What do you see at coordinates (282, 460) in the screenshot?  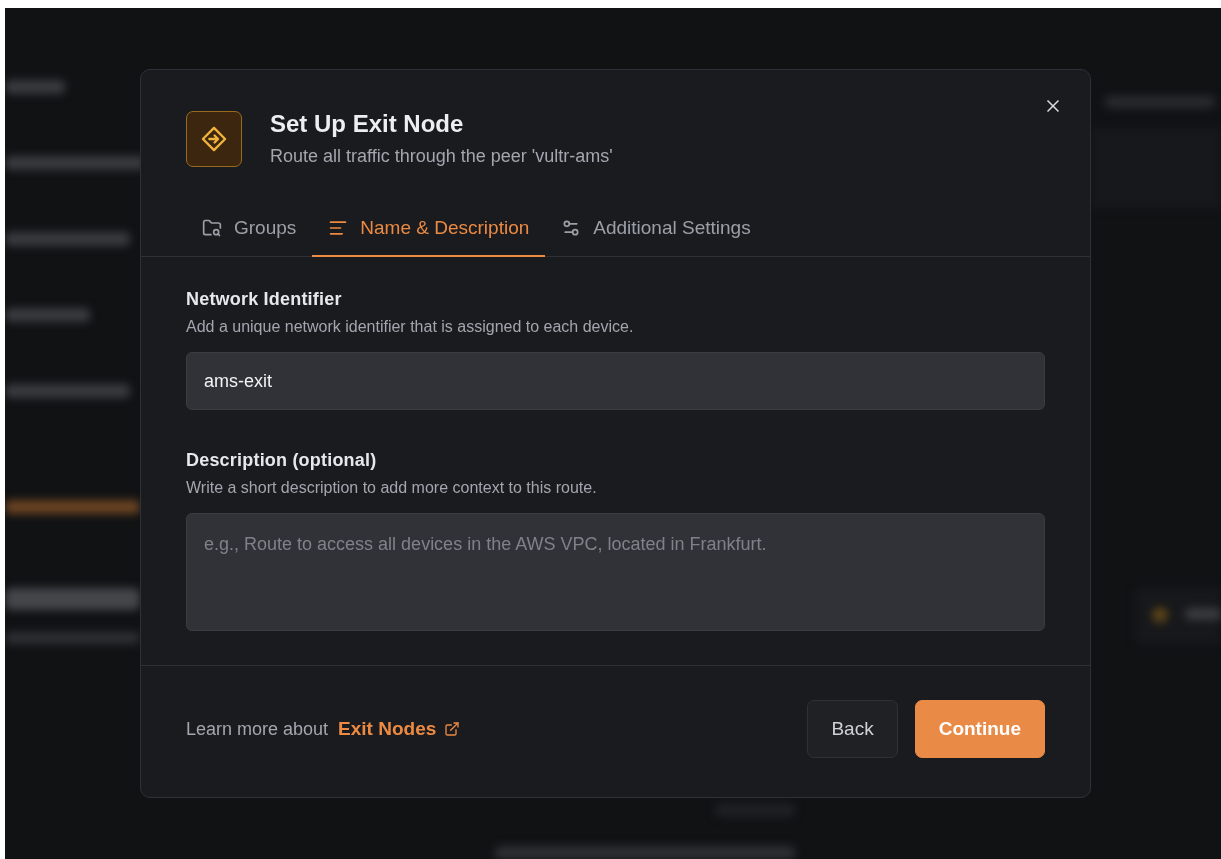 I see `field-label: Description (optional)` at bounding box center [282, 460].